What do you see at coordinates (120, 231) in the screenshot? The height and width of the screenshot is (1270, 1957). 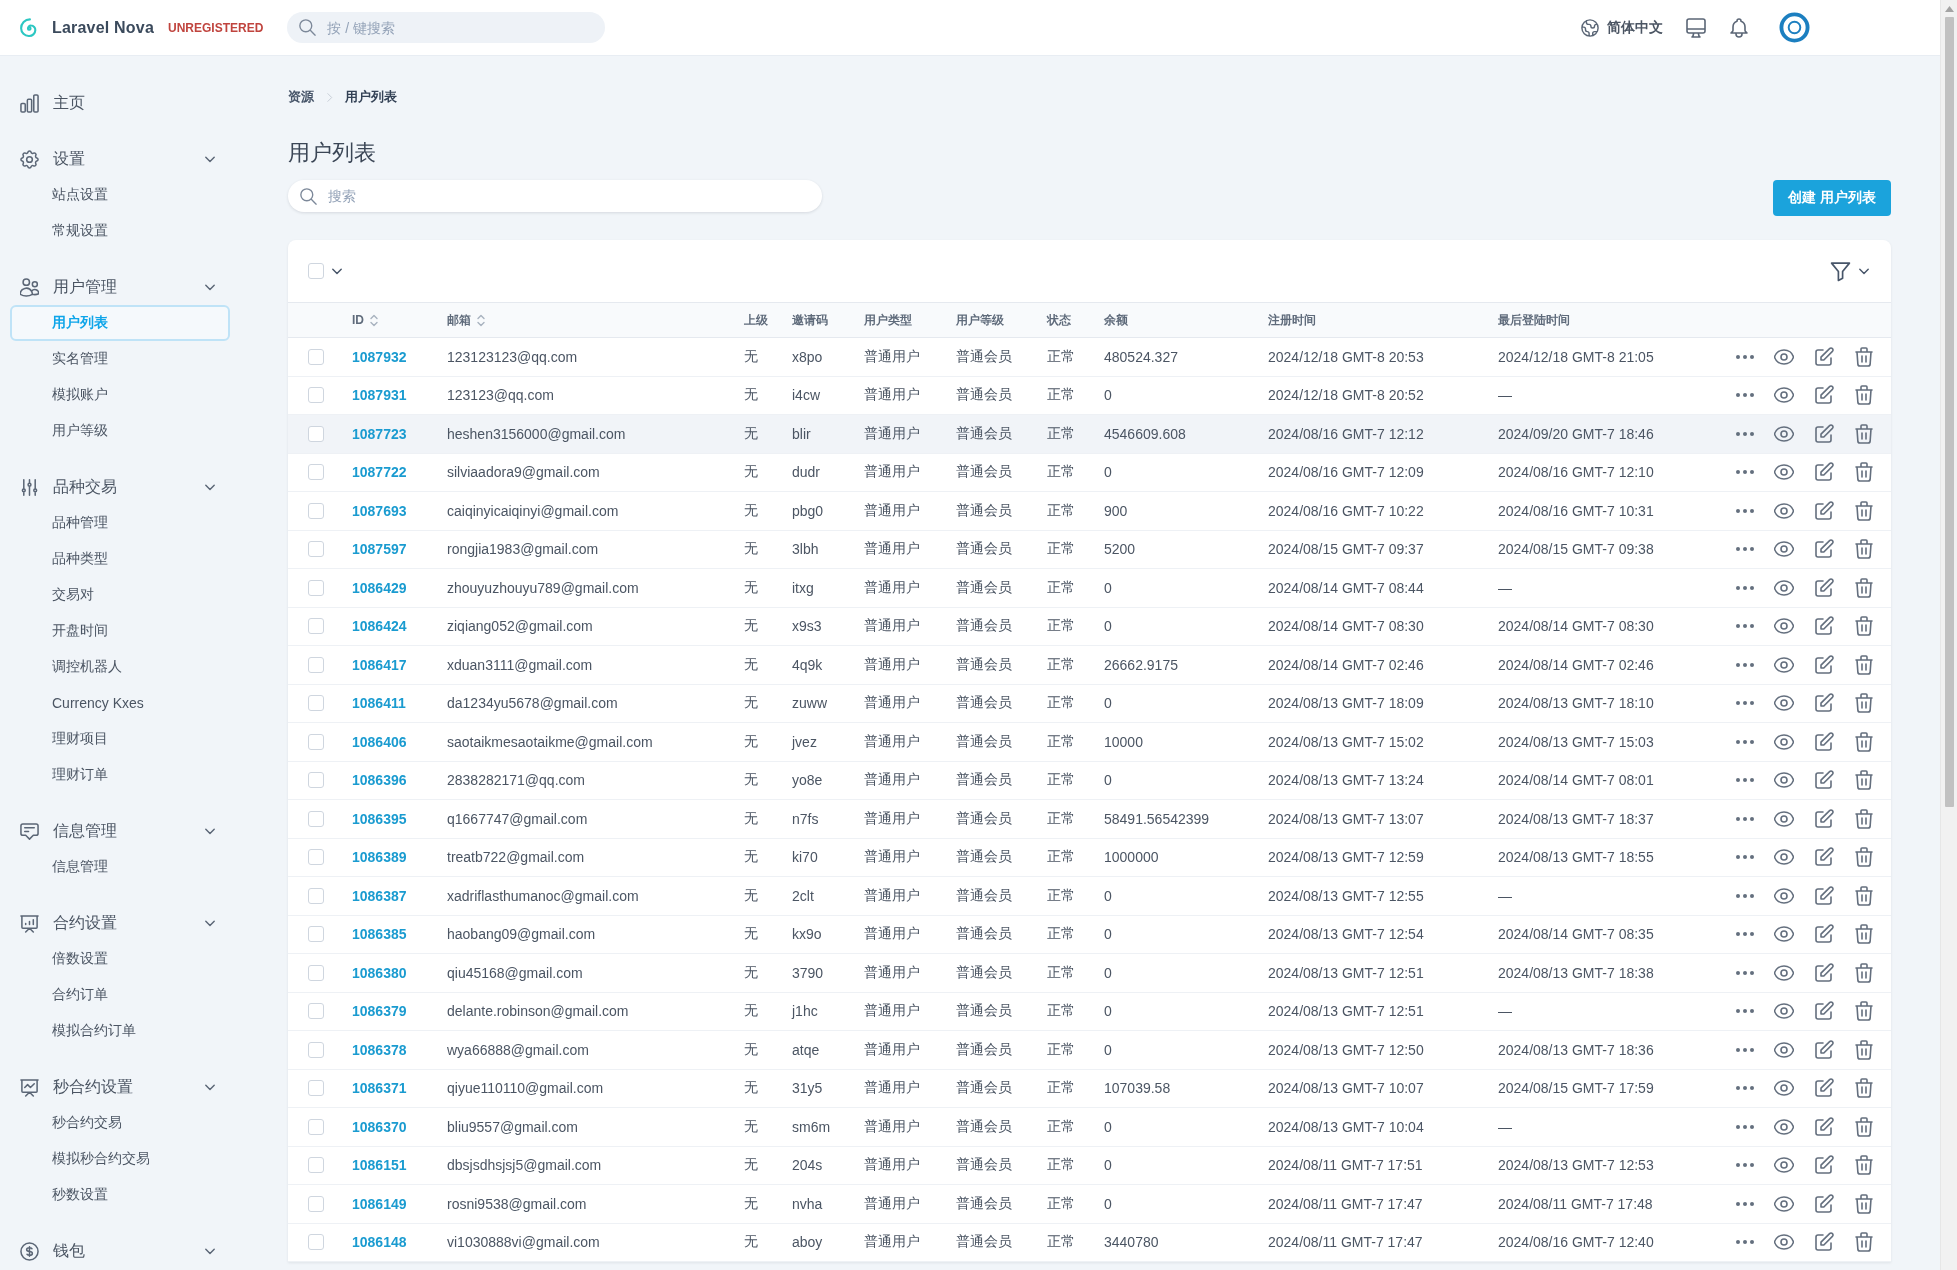 I see `nav-link: 常规设置` at bounding box center [120, 231].